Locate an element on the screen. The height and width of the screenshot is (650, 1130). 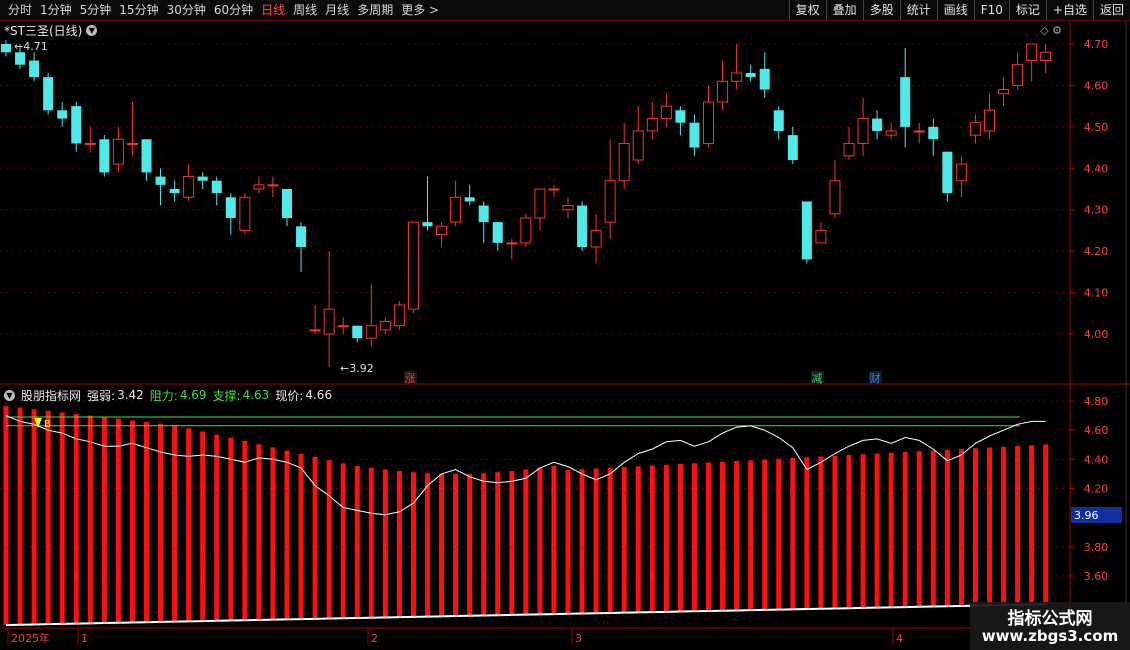
event-marker: 涨 is located at coordinates (410, 378).